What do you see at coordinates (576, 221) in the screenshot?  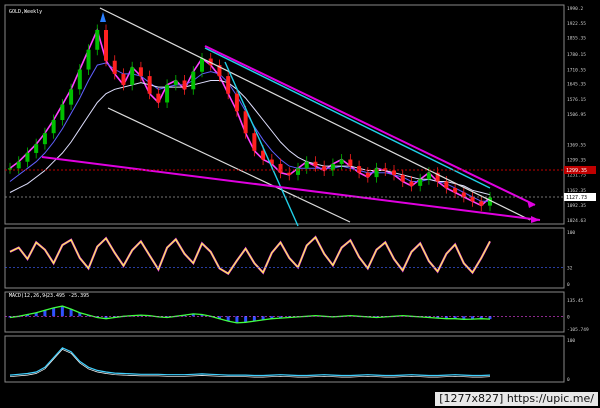 I see `y-tick-label: 1024.63` at bounding box center [576, 221].